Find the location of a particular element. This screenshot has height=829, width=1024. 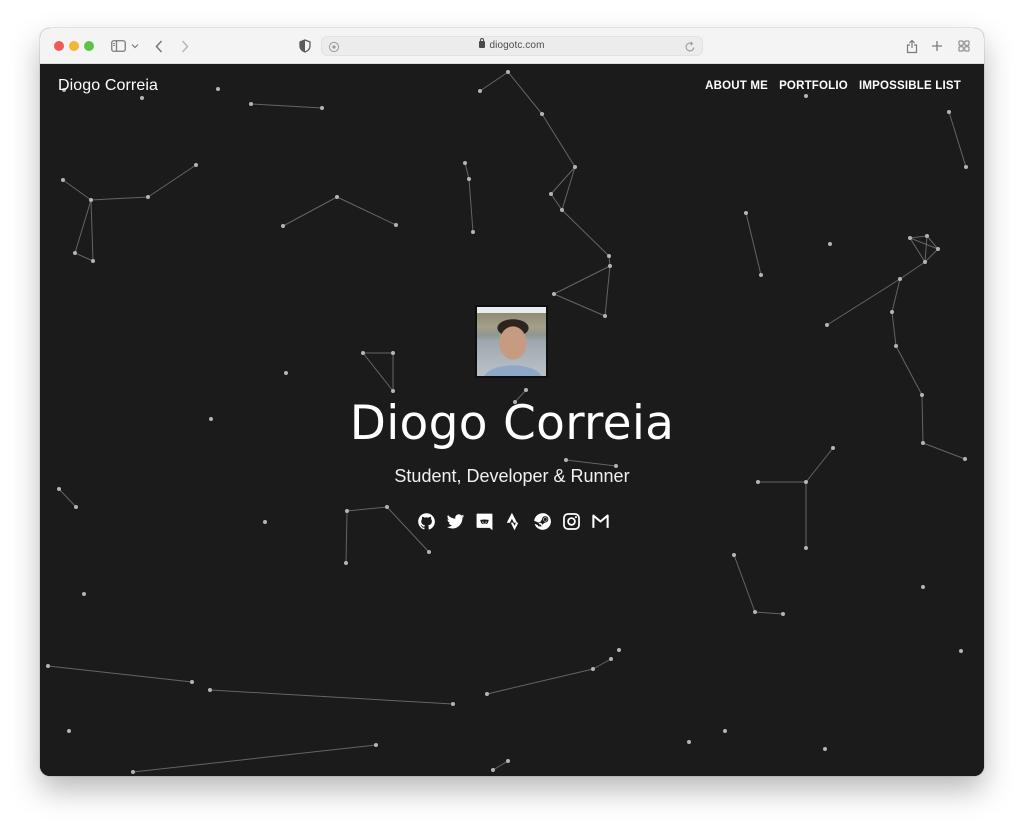

steam-link is located at coordinates (542, 521).